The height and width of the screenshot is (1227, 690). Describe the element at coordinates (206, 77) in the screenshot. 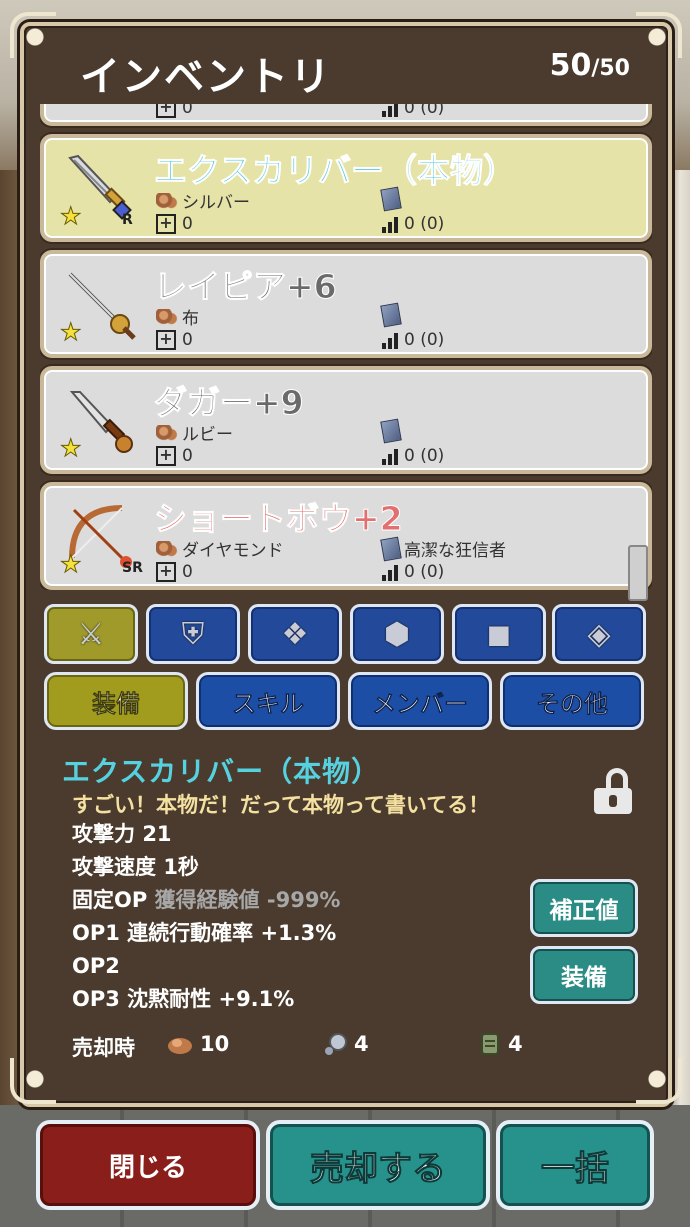

I see `page-title: インベントリ` at that location.